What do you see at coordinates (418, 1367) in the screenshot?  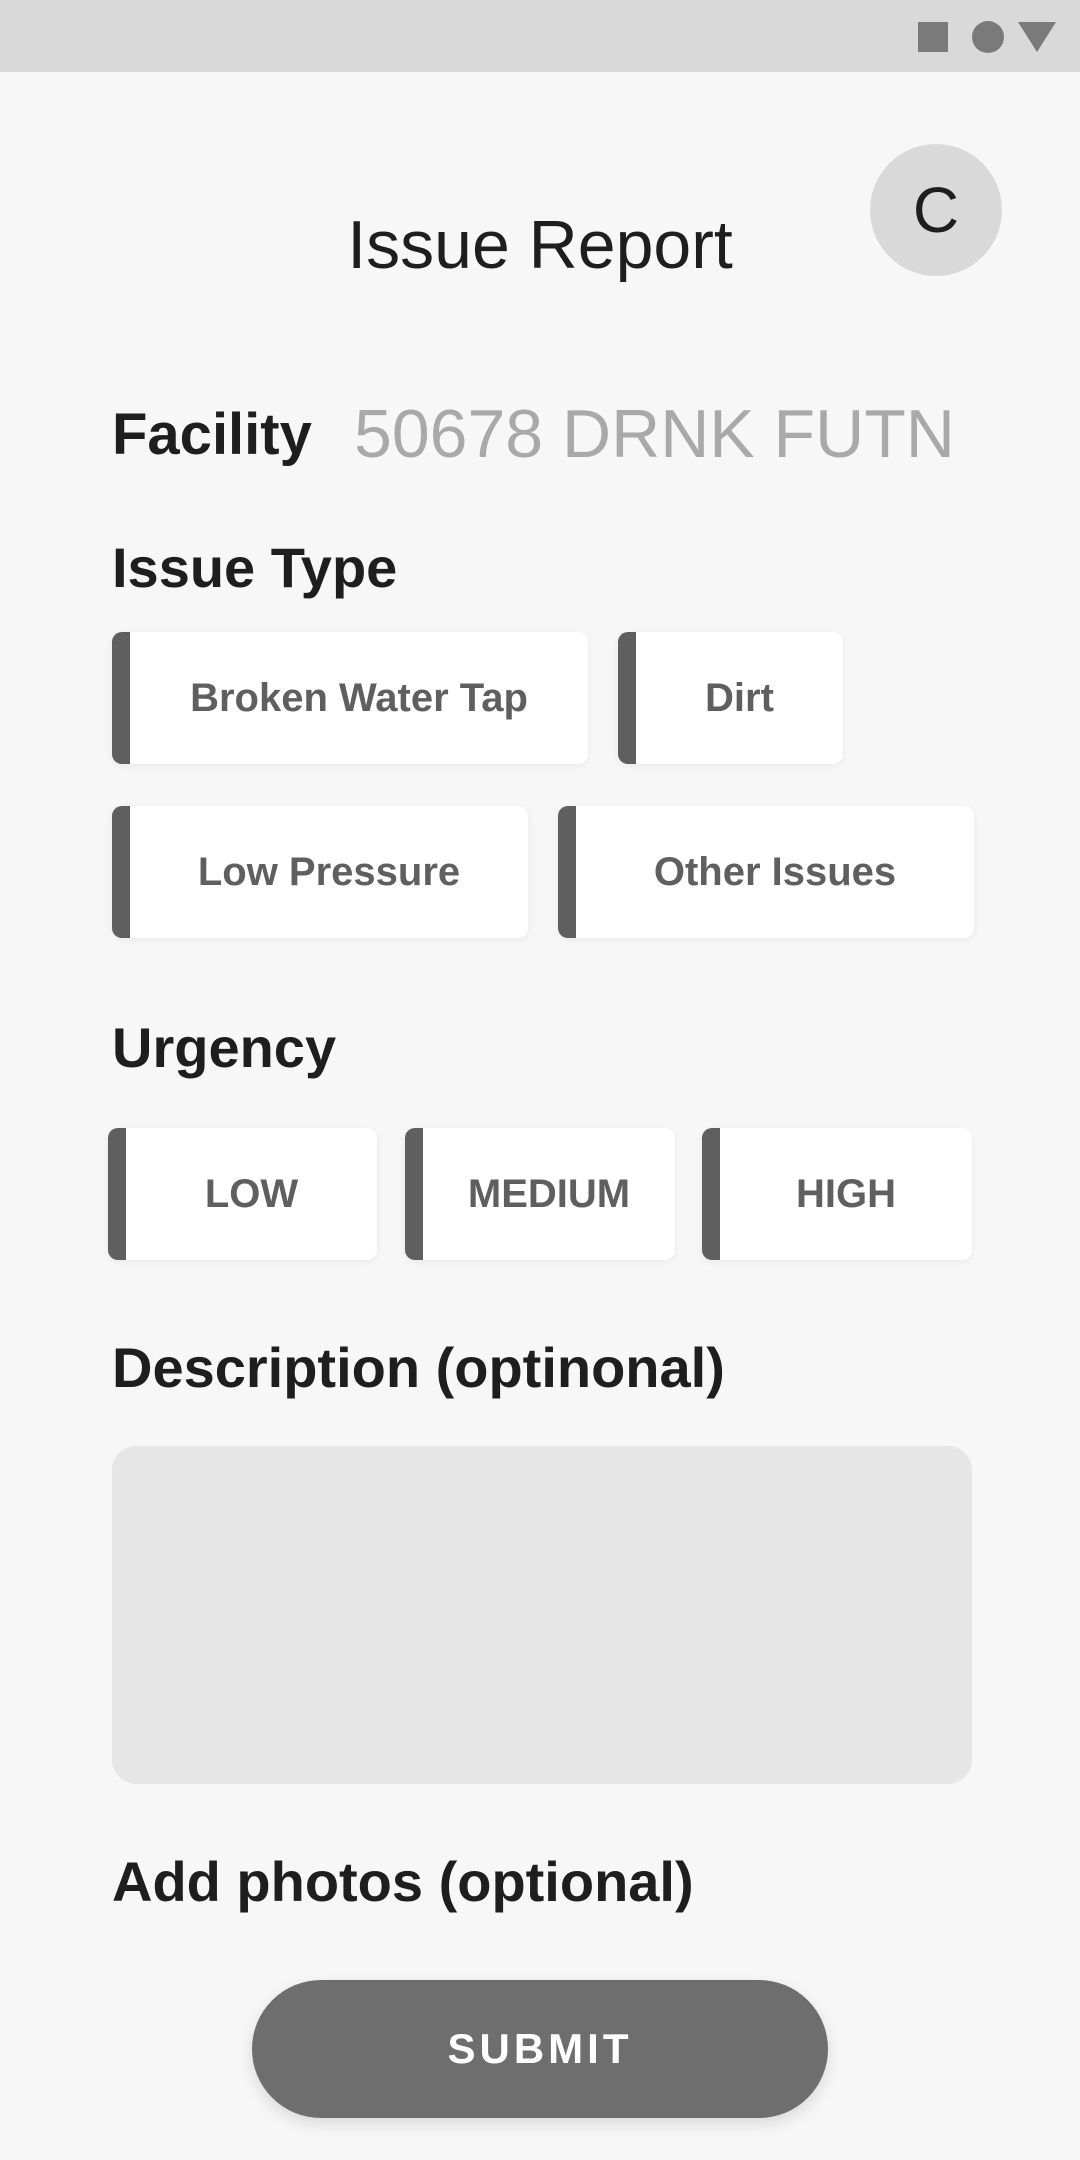 I see `description-label: Description (optinonal)` at bounding box center [418, 1367].